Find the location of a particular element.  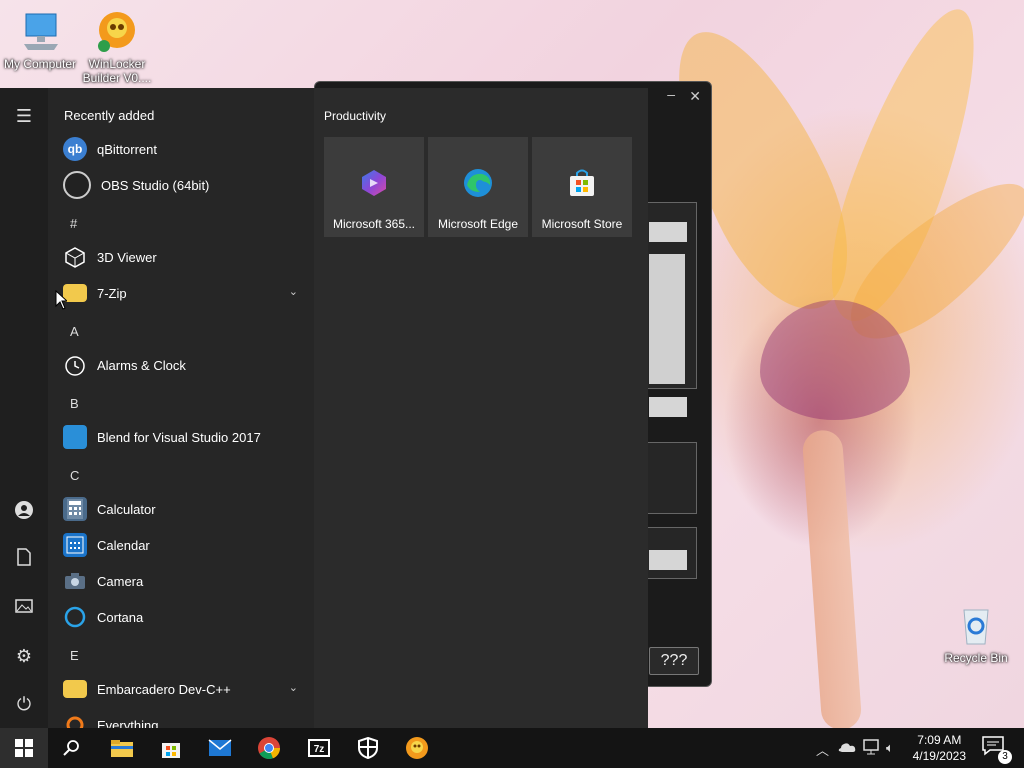

blend-icon is located at coordinates (75, 437).